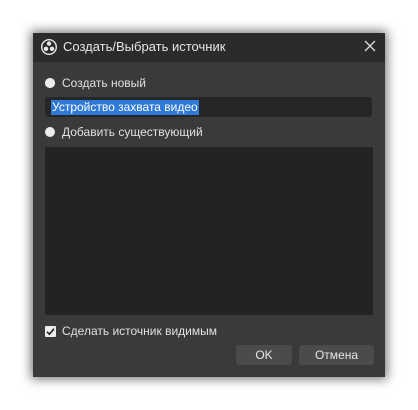  Describe the element at coordinates (144, 46) in the screenshot. I see `dialog-title: Создать/Выбрать источник` at that location.